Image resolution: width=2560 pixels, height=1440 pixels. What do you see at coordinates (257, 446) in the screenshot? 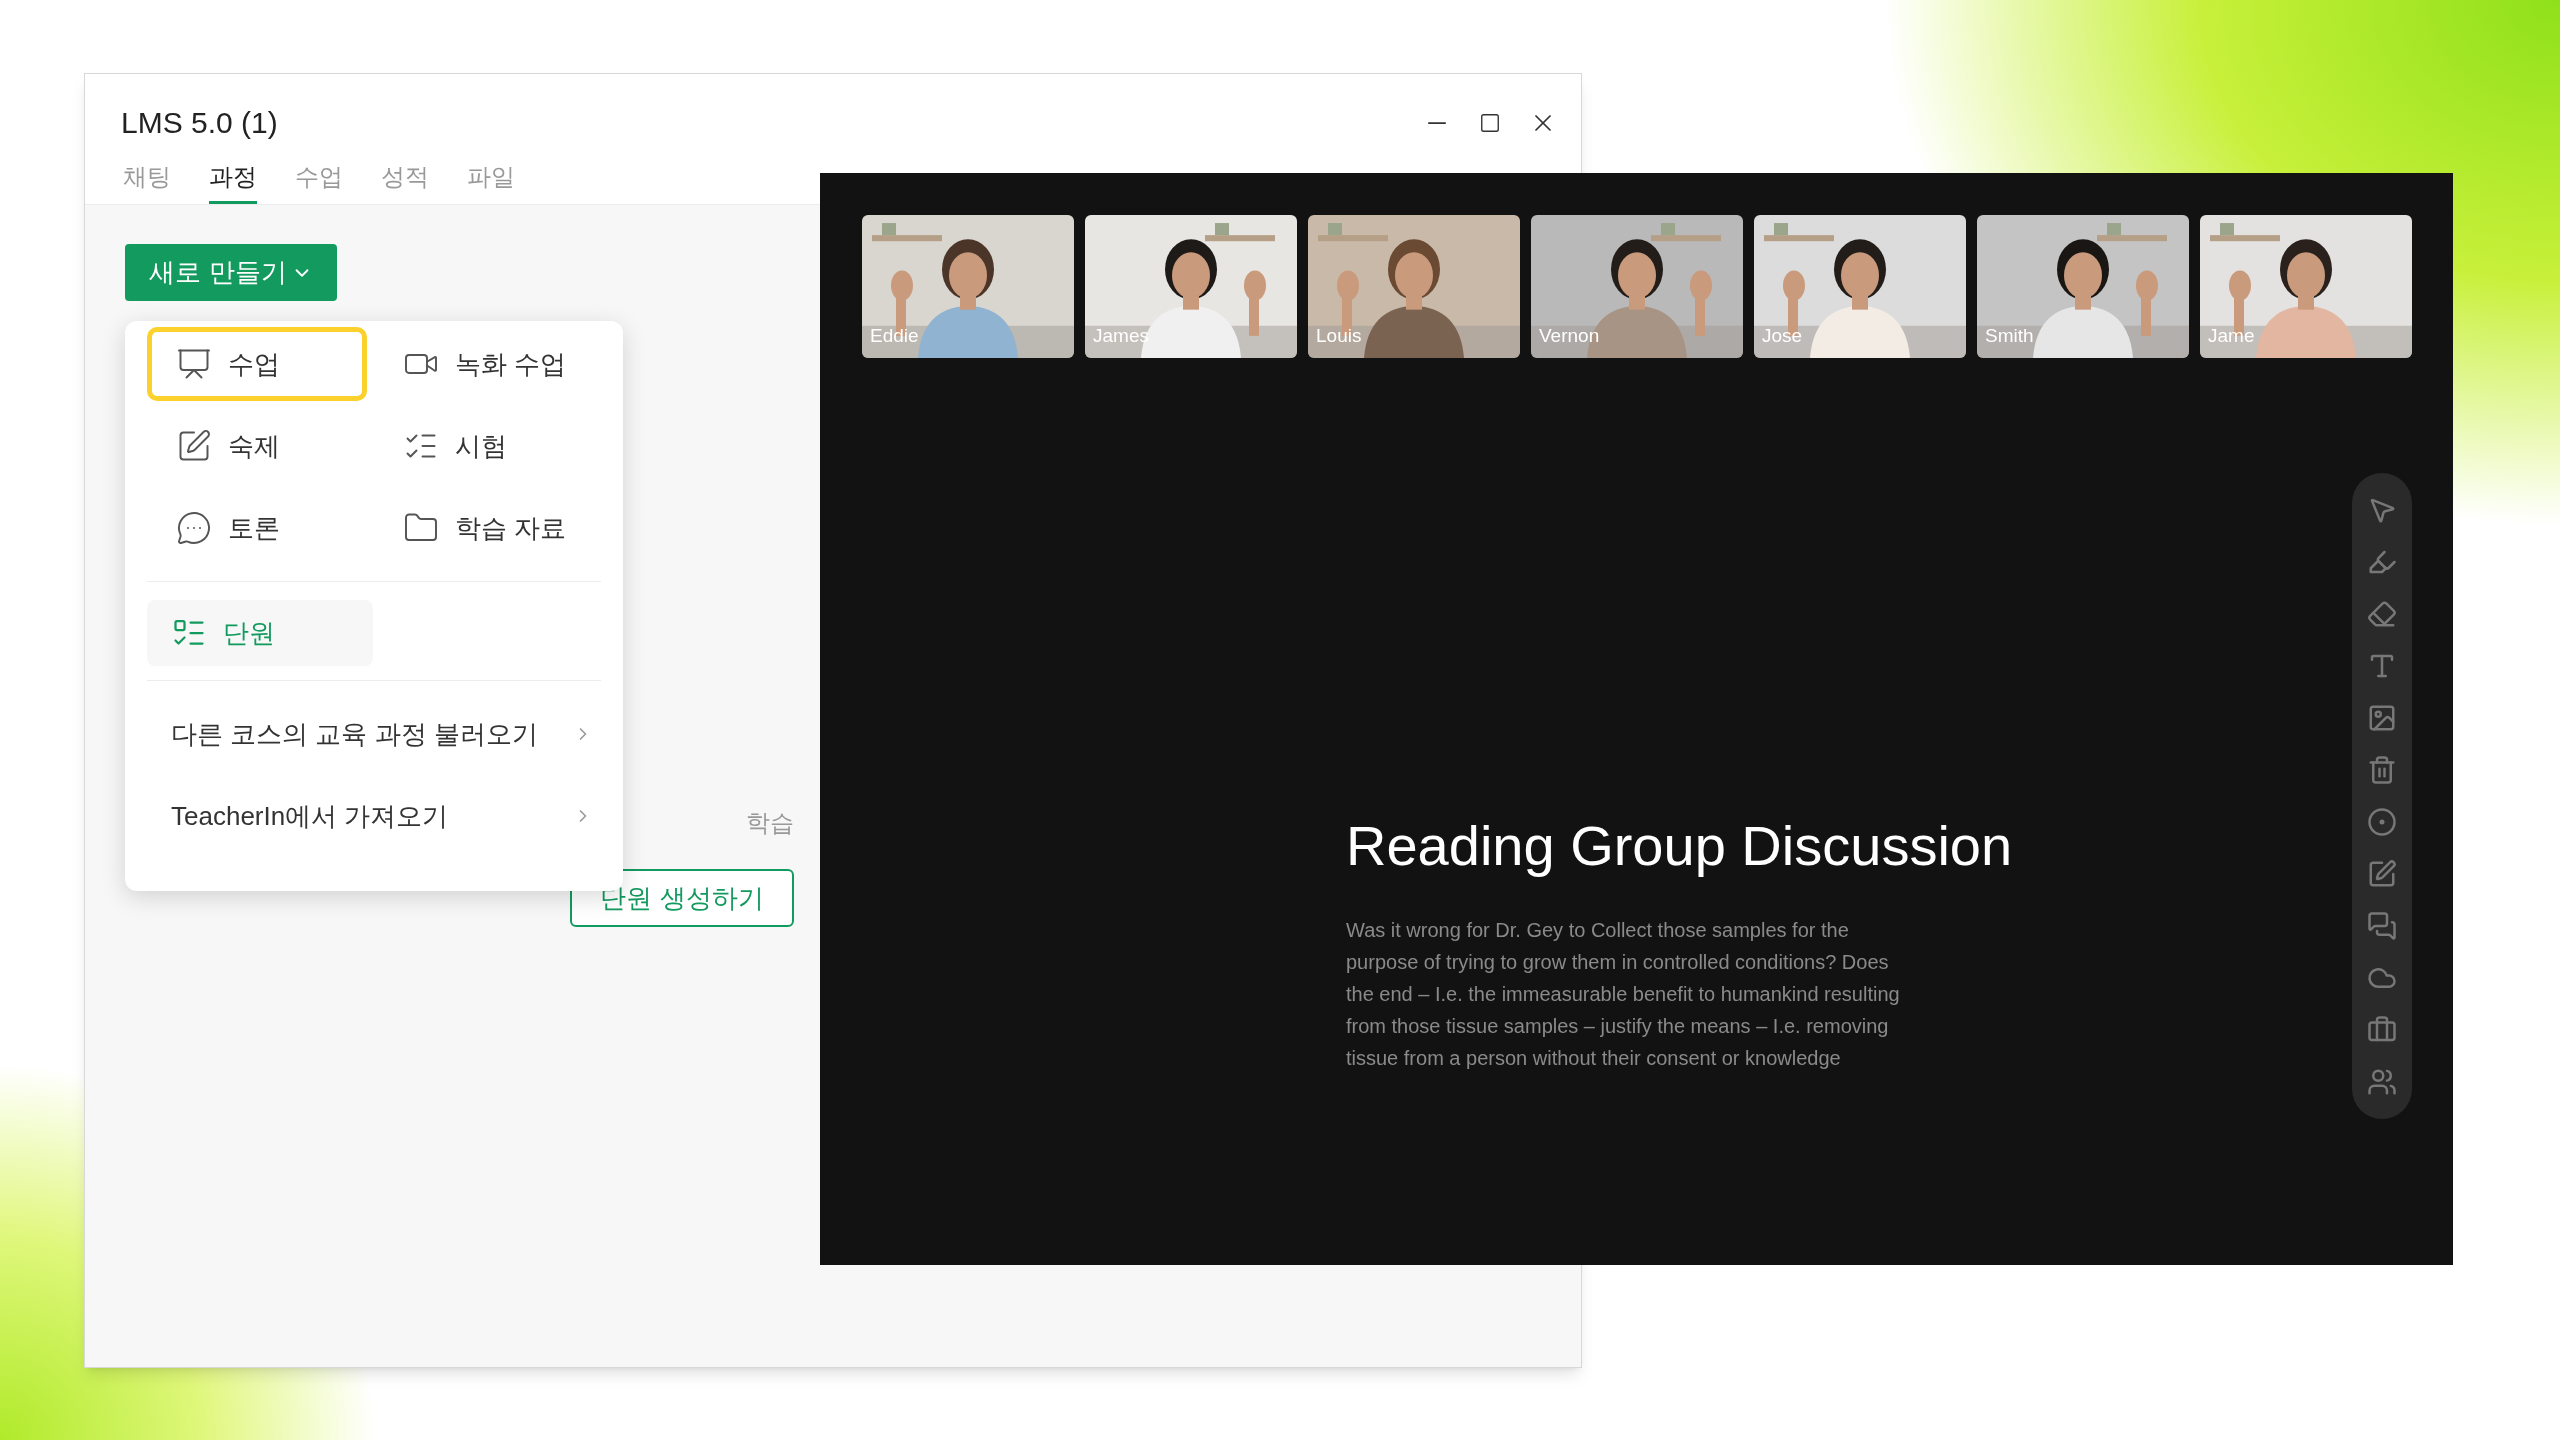
I see `menu-item: 숙제` at bounding box center [257, 446].